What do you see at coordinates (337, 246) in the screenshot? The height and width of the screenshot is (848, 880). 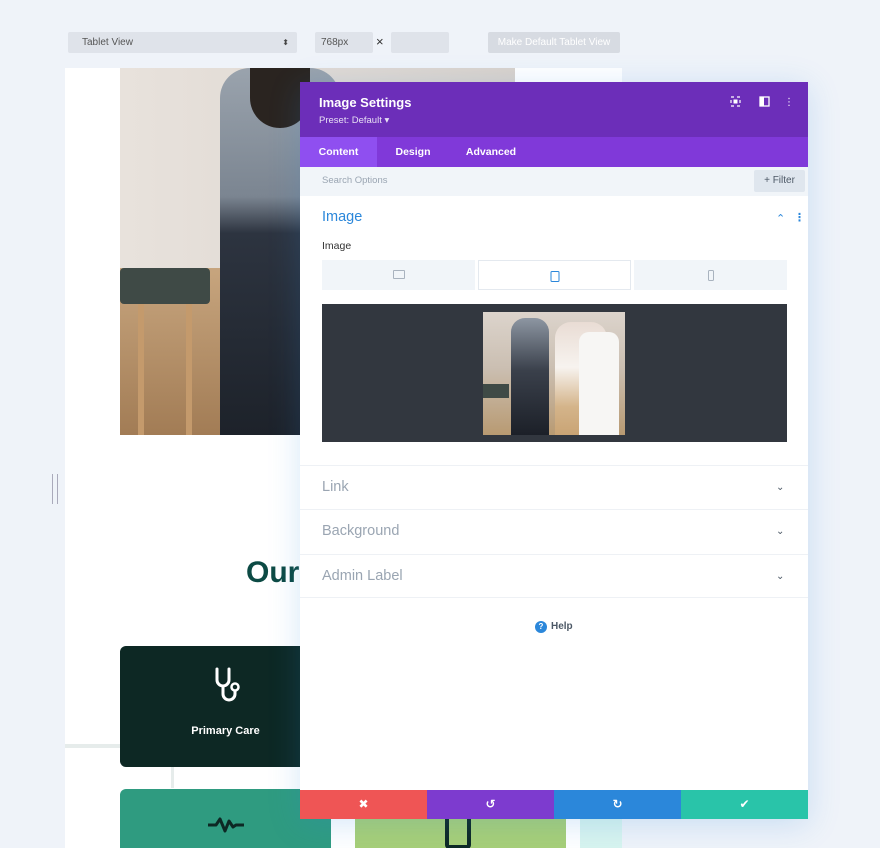 I see `image-field-label: Image` at bounding box center [337, 246].